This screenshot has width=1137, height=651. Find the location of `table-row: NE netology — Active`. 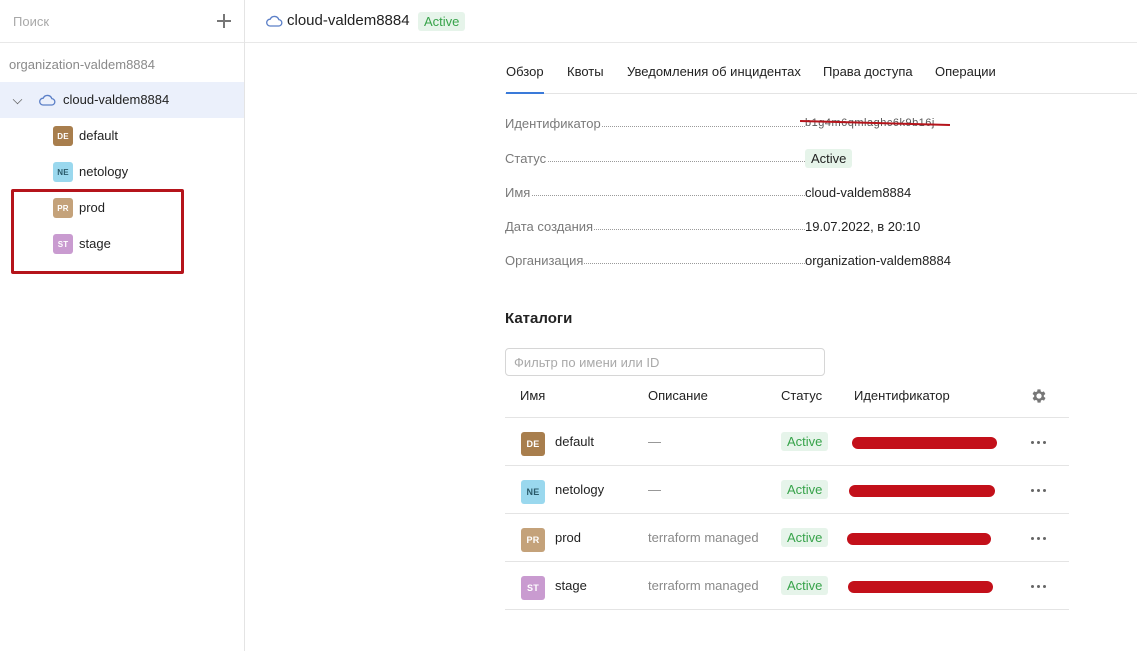

table-row: NE netology — Active is located at coordinates (787, 490).